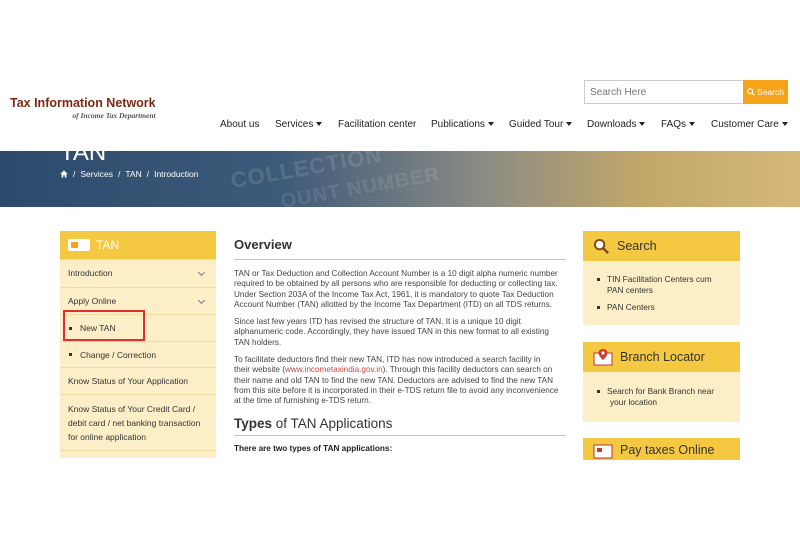 The height and width of the screenshot is (533, 800). I want to click on breadcrumb-services: Services, so click(96, 174).